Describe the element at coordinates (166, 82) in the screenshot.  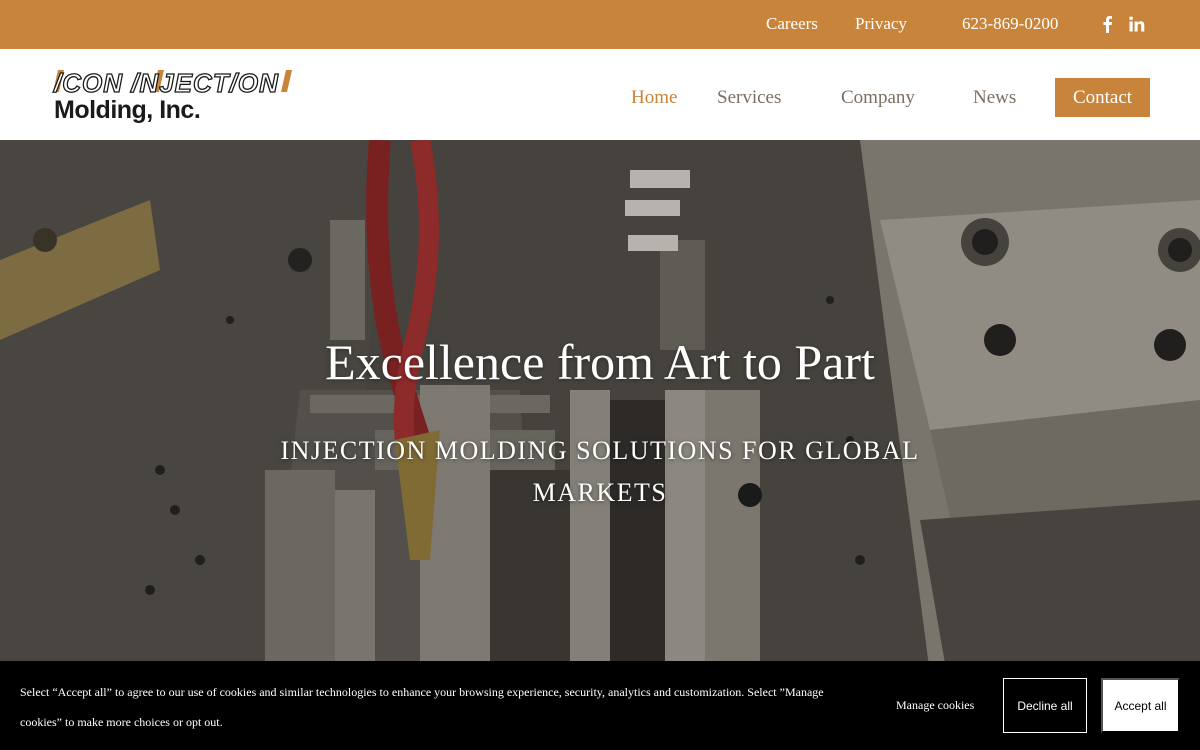
I see `logo-line-1: /CON /NJECT/ON` at that location.